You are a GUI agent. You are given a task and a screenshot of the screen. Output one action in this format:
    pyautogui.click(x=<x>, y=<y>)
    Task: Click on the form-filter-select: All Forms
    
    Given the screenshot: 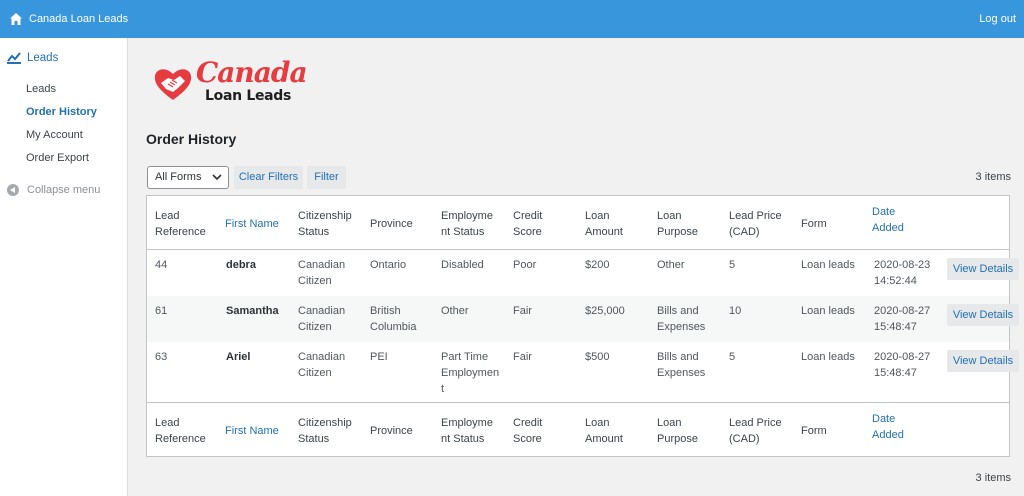 What is the action you would take?
    pyautogui.click(x=188, y=177)
    